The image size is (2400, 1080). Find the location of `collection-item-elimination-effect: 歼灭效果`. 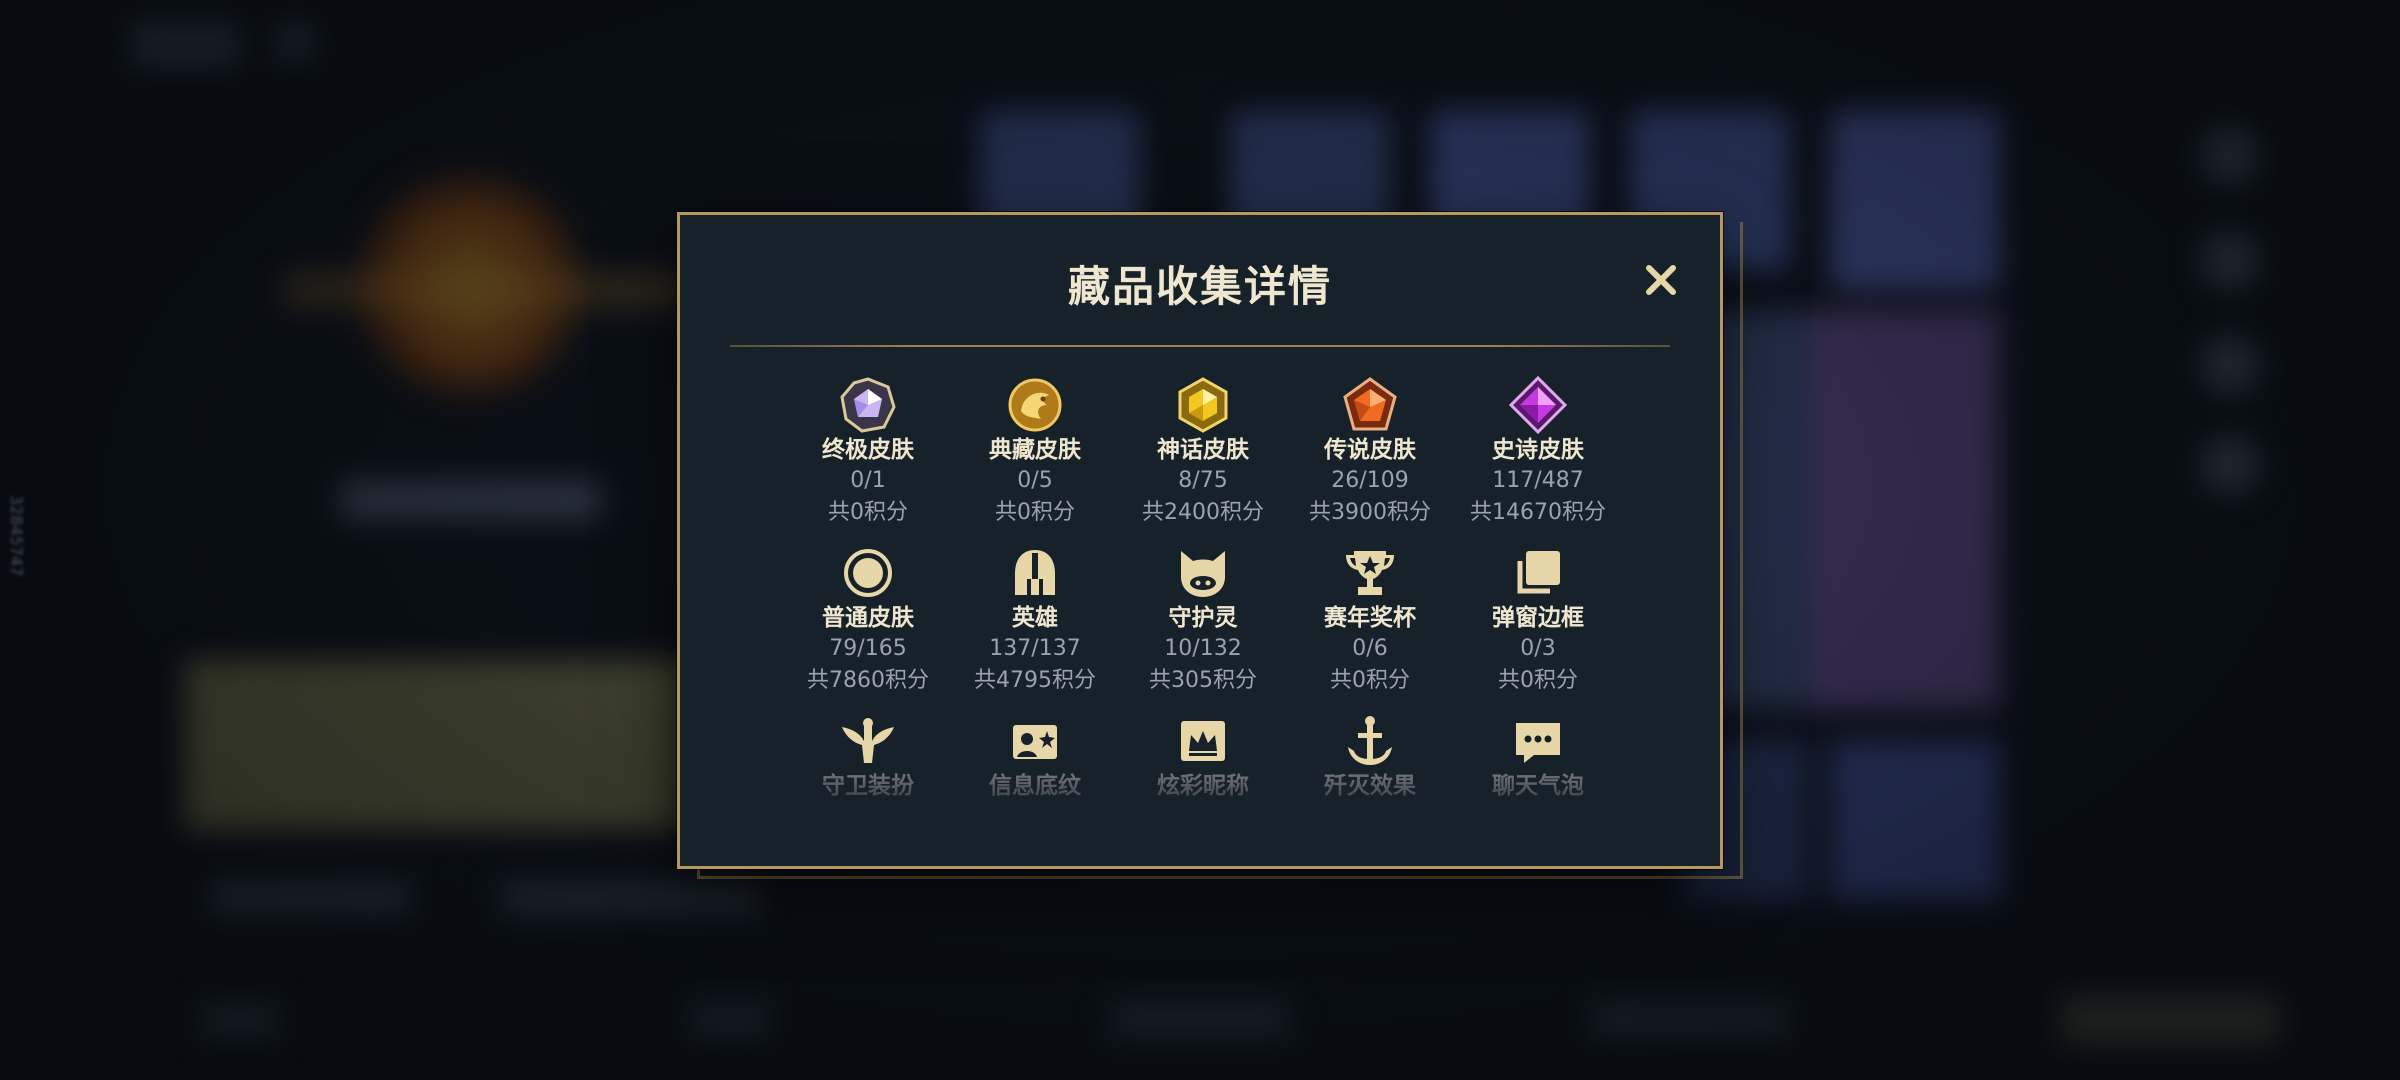

collection-item-elimination-effect: 歼灭效果 is located at coordinates (1370, 756).